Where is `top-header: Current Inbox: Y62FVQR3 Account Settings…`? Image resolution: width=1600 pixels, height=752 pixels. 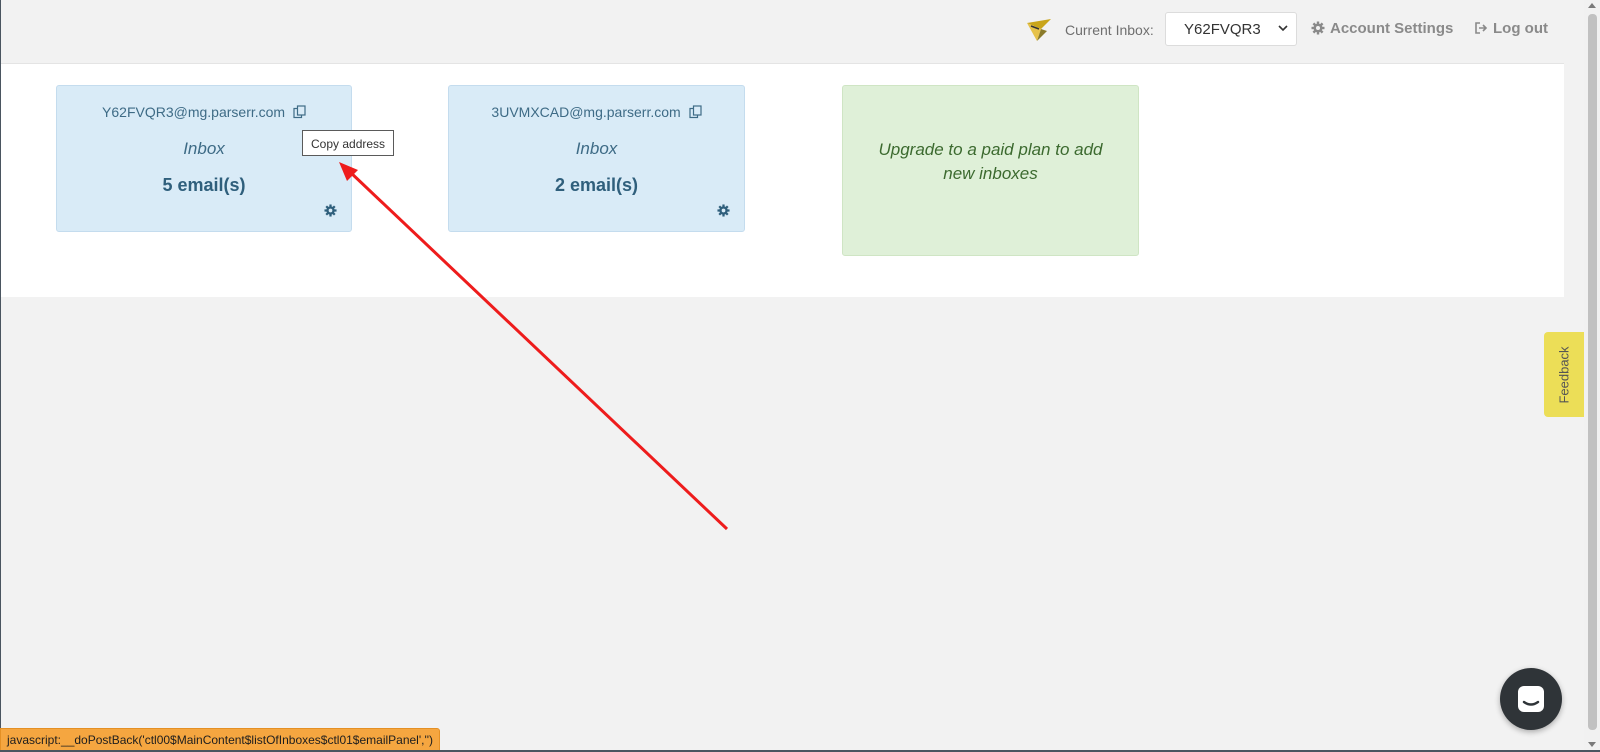 top-header: Current Inbox: Y62FVQR3 Account Settings… is located at coordinates (782, 32).